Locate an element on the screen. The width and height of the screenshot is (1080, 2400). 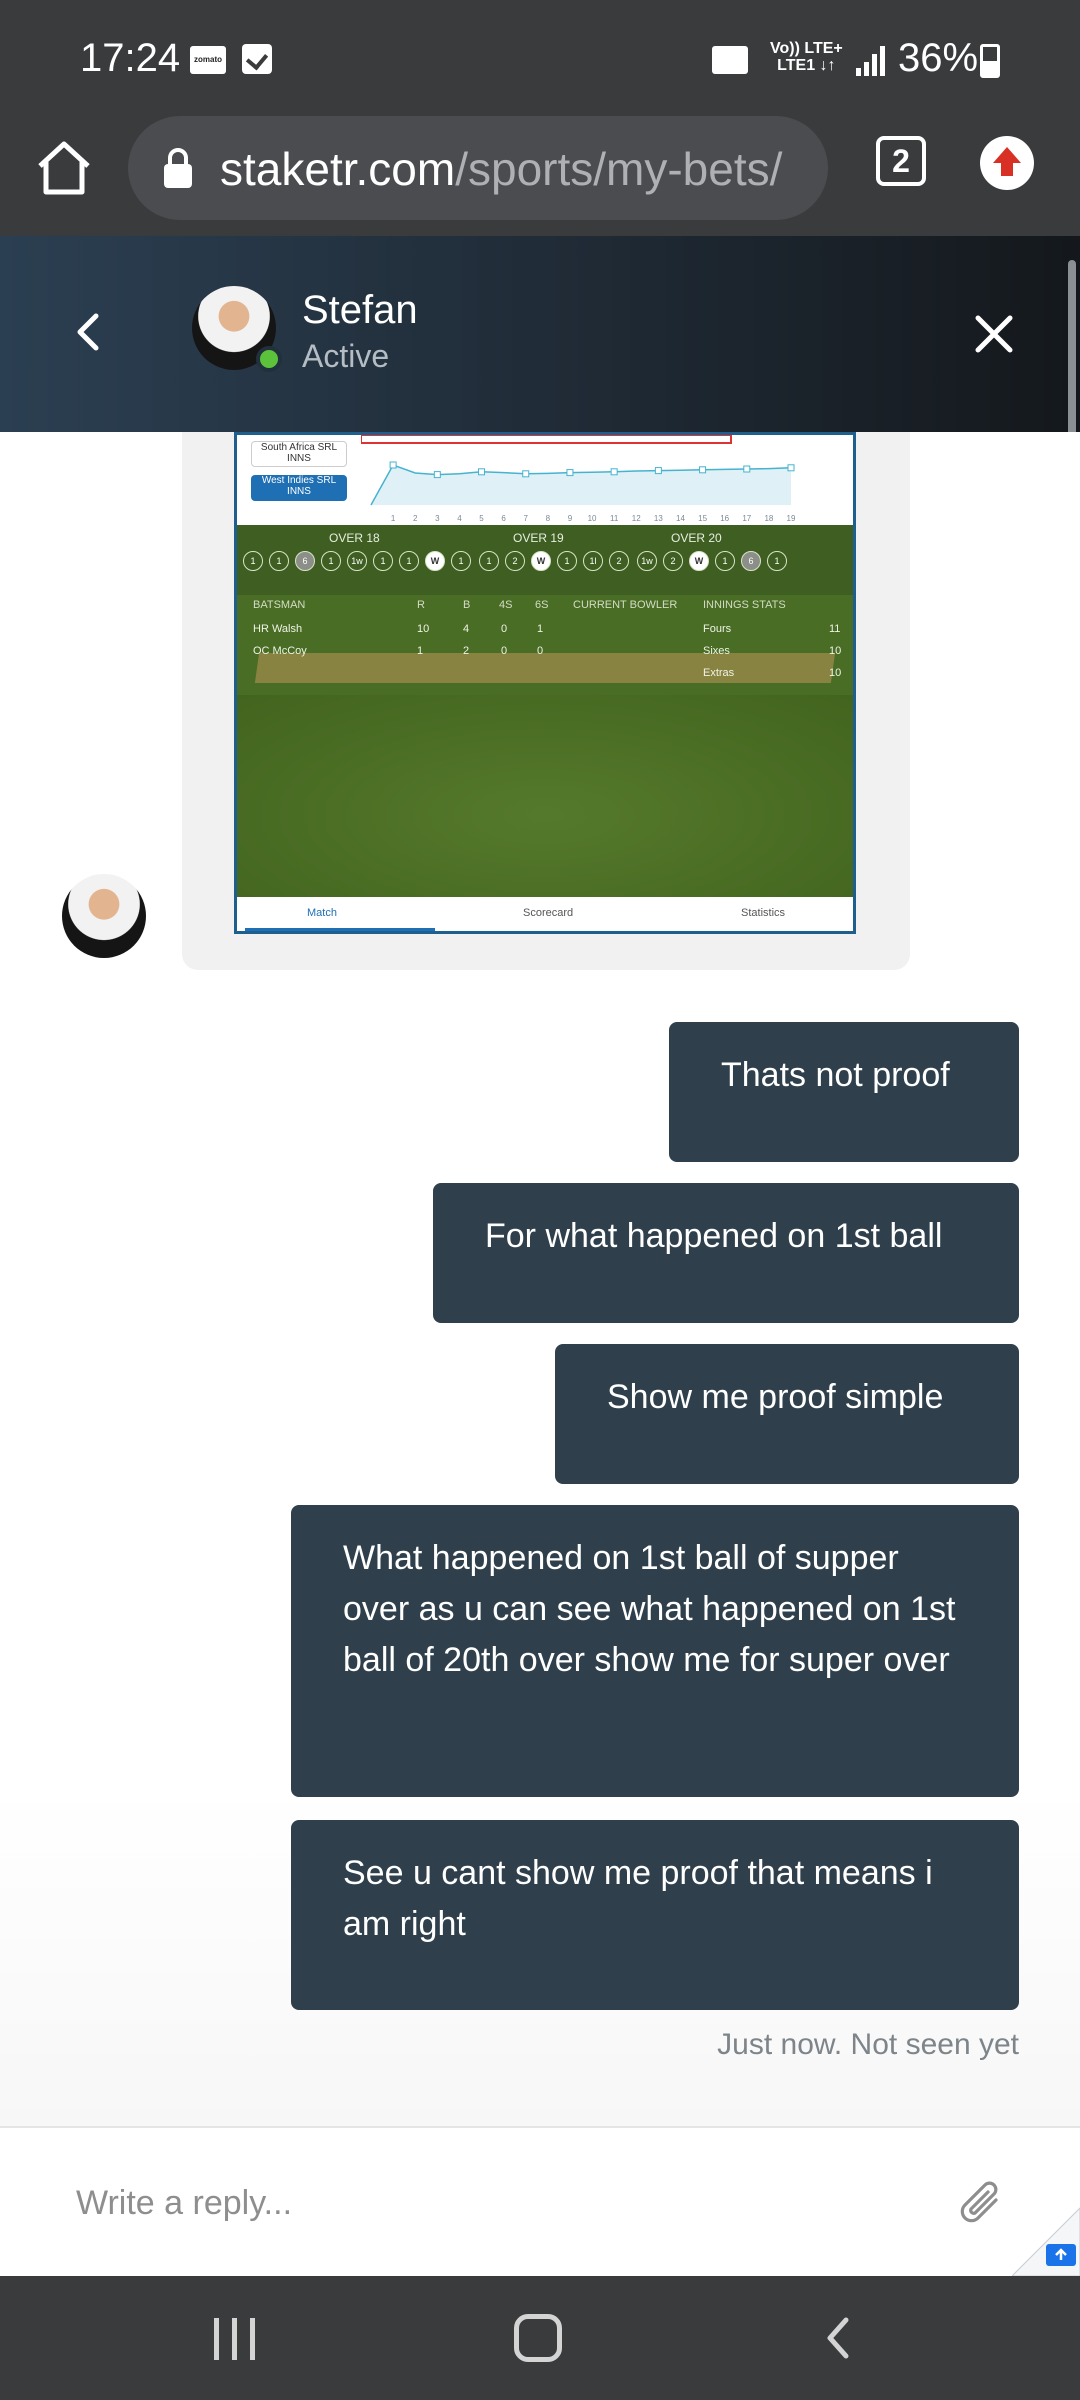
graph-tick-label: 4 is located at coordinates (459, 518).